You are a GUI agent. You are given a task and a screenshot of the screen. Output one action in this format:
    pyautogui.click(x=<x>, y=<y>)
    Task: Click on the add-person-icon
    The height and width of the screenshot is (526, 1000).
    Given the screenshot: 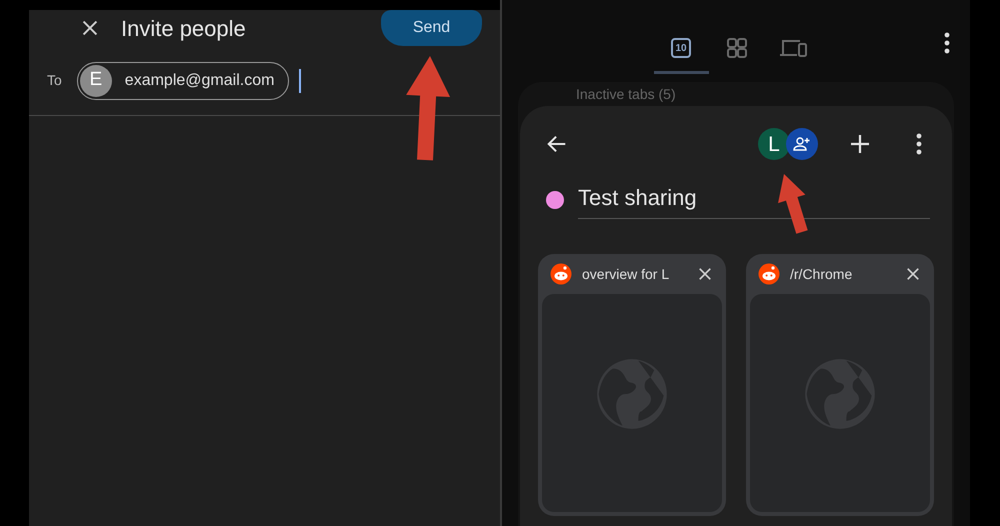 What is the action you would take?
    pyautogui.click(x=802, y=144)
    